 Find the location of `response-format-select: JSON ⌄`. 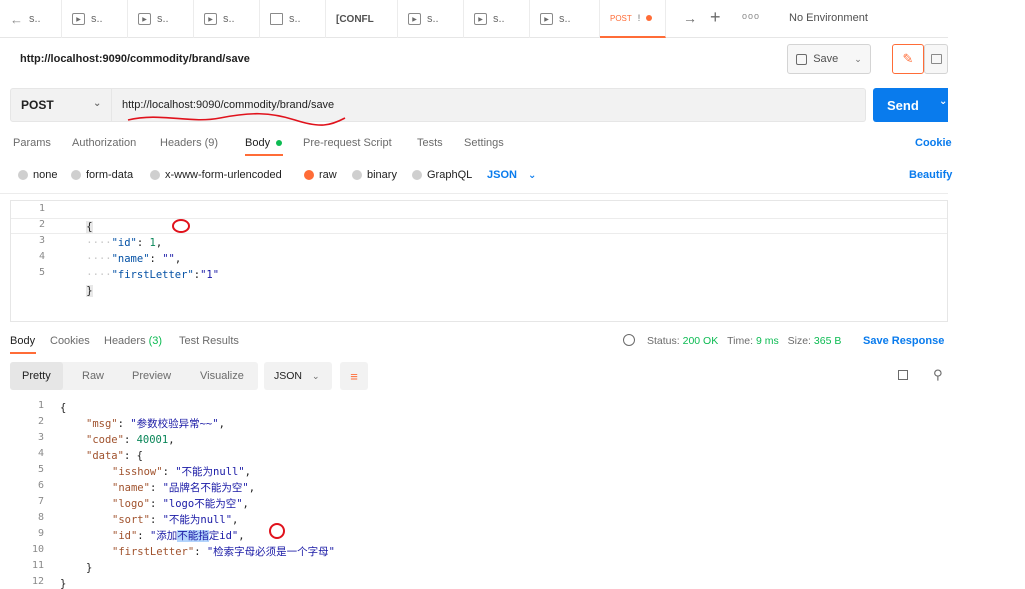

response-format-select: JSON ⌄ is located at coordinates (298, 376).